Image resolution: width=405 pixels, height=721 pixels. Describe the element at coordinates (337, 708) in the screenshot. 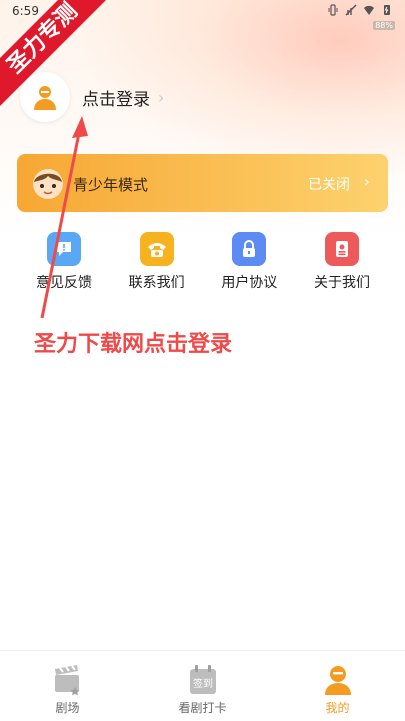

I see `tab-label: 我的` at that location.